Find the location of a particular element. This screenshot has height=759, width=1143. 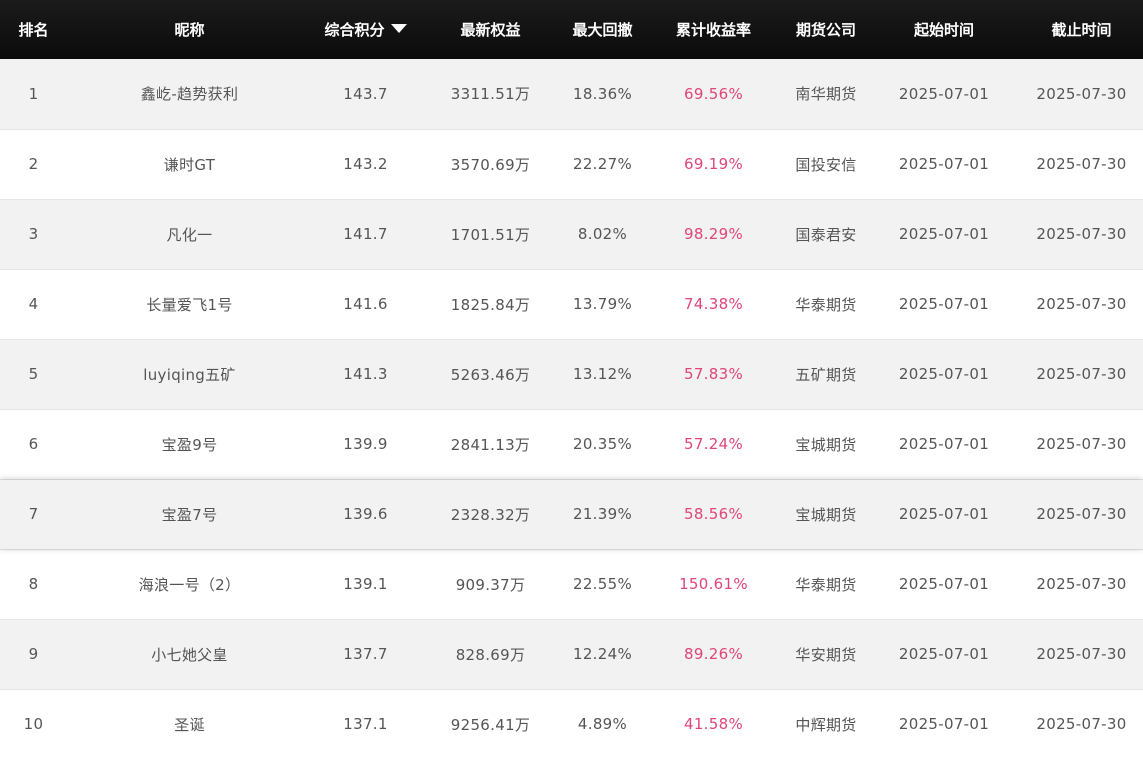

cell-equity: 1701.51万 is located at coordinates (490, 234).